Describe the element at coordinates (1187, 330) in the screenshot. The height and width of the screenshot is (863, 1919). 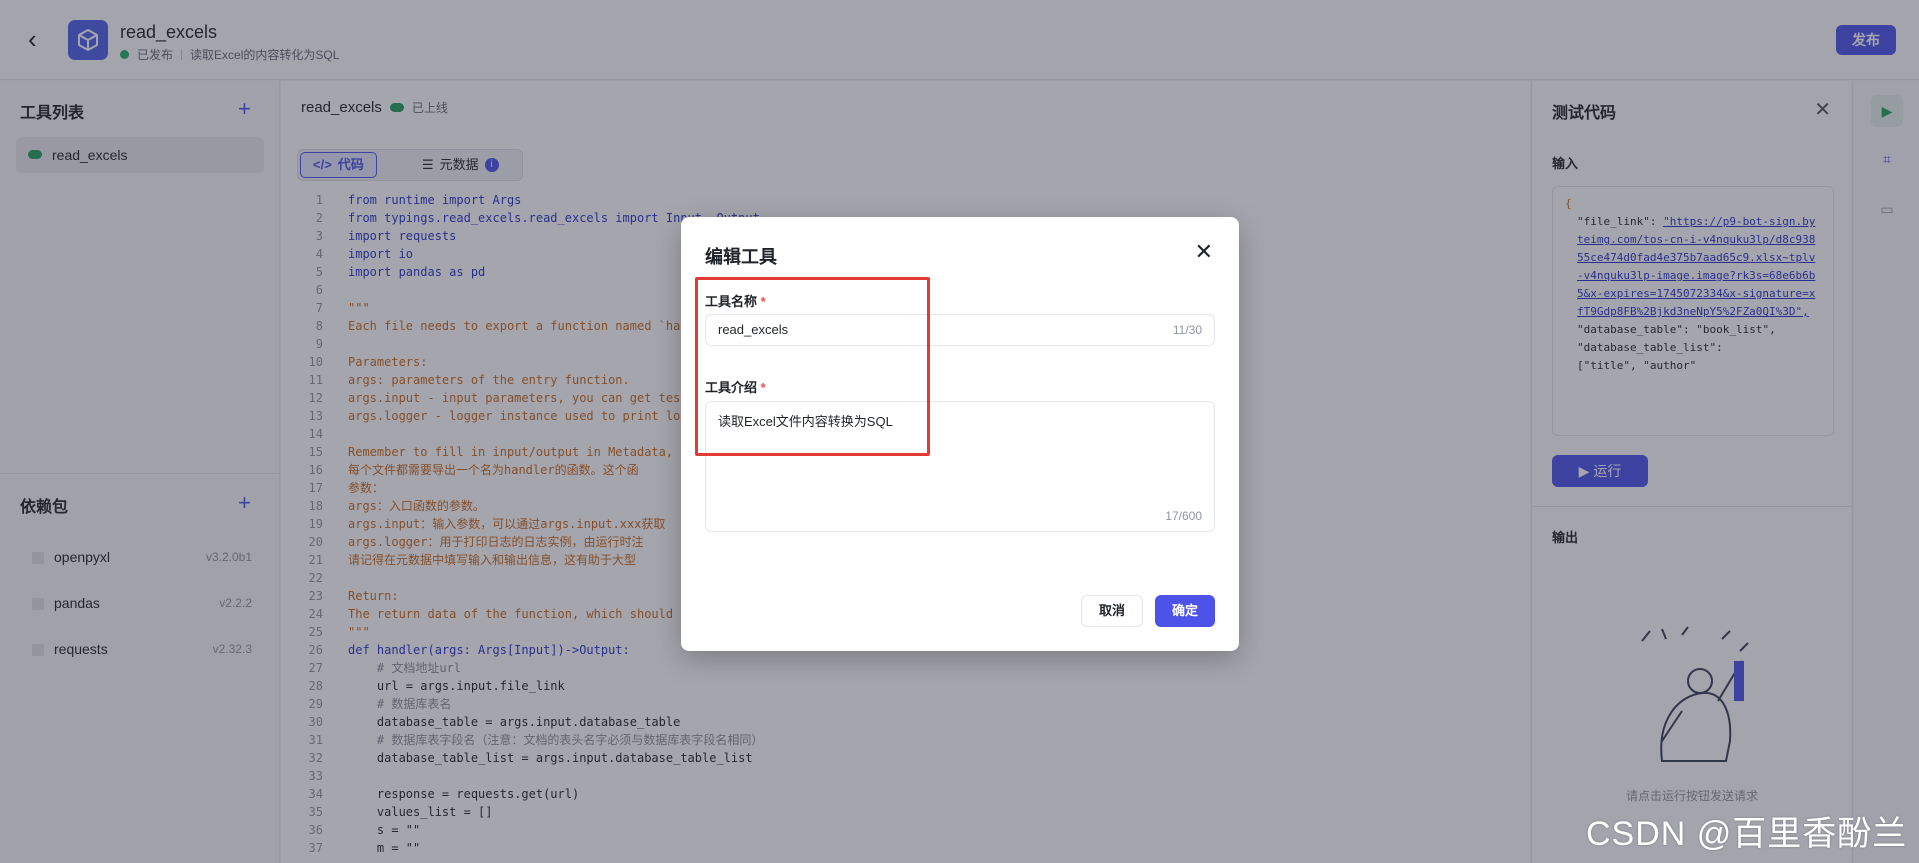
I see `name-char-counter: 11/30` at that location.